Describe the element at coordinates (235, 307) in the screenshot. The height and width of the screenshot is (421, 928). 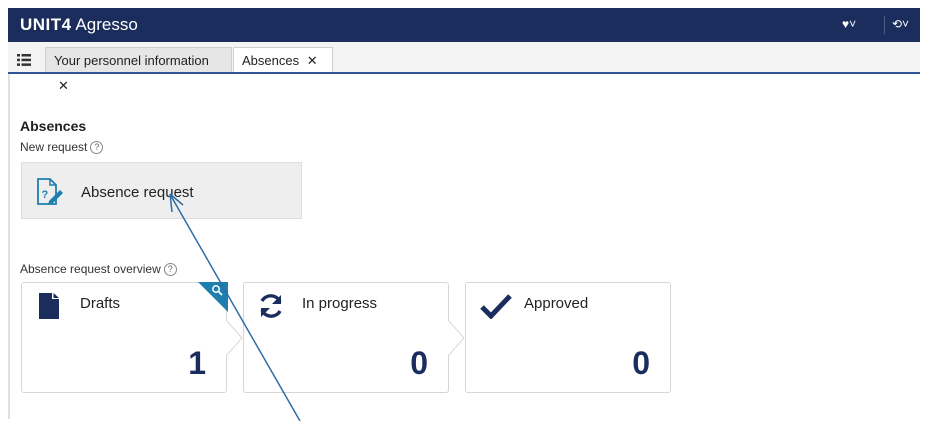
I see `annotation-arrow` at that location.